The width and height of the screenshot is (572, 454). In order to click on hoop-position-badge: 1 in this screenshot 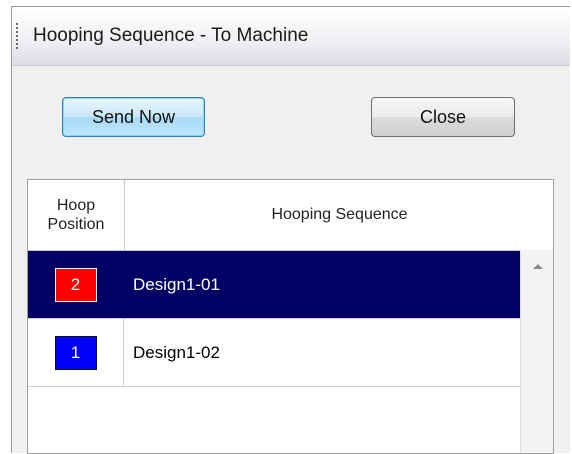, I will do `click(75, 352)`.